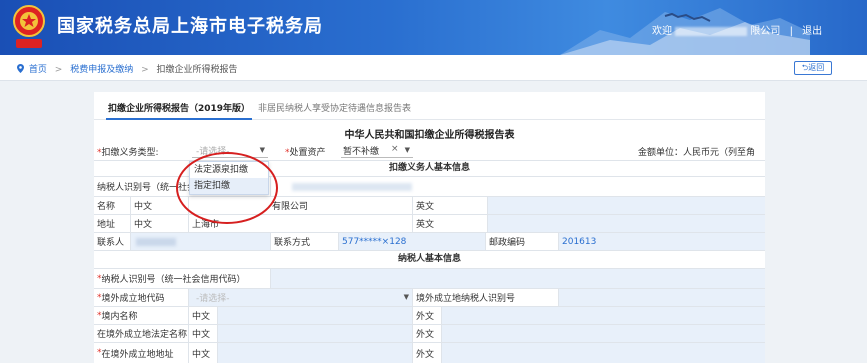  What do you see at coordinates (662, 31) in the screenshot?
I see `welcome-text: 欢迎` at bounding box center [662, 31].